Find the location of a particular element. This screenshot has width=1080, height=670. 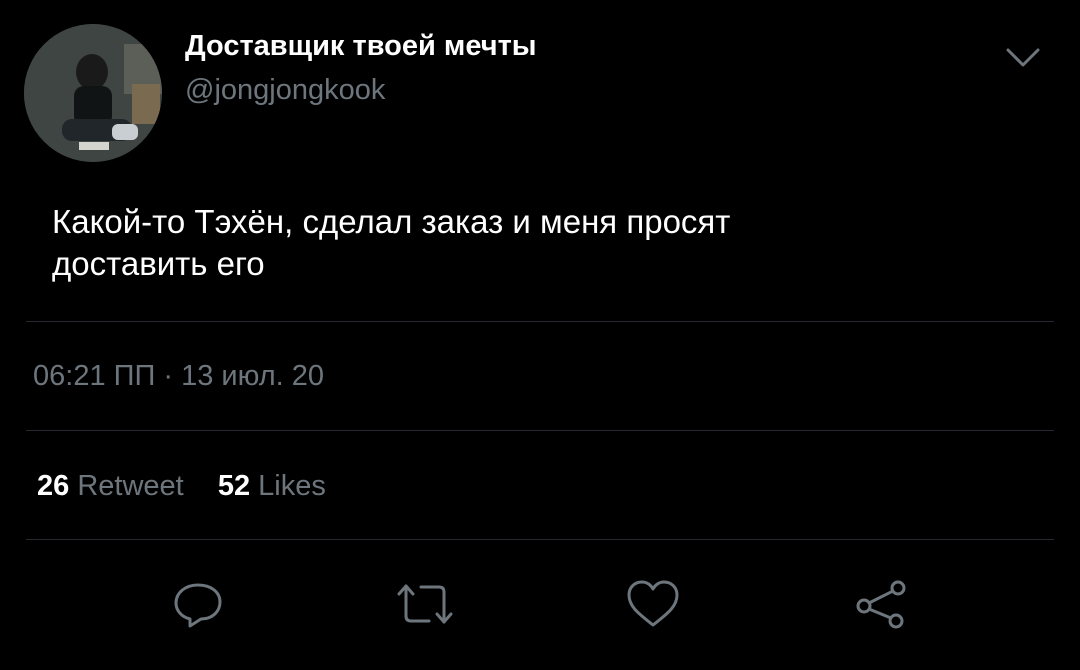

heart-icon is located at coordinates (653, 603).